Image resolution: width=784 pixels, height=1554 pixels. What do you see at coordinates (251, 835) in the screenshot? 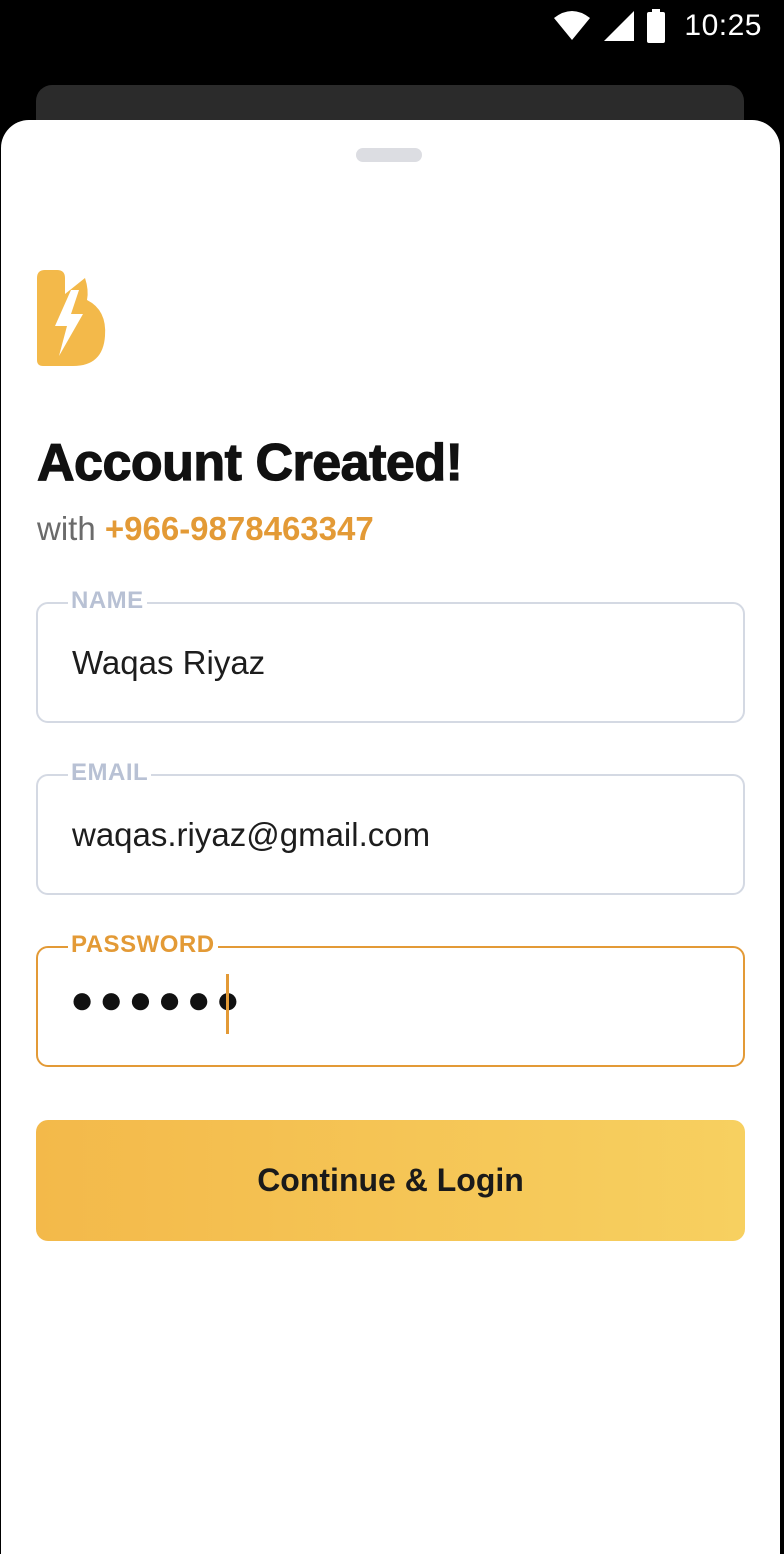
I see `email-field-value: waqas.riyaz@gmail.com` at bounding box center [251, 835].